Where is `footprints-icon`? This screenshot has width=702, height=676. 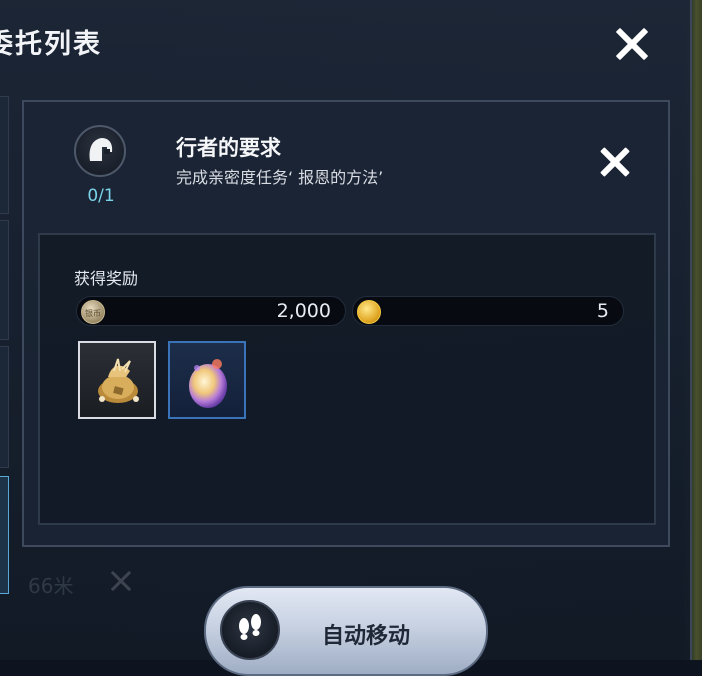 footprints-icon is located at coordinates (250, 630).